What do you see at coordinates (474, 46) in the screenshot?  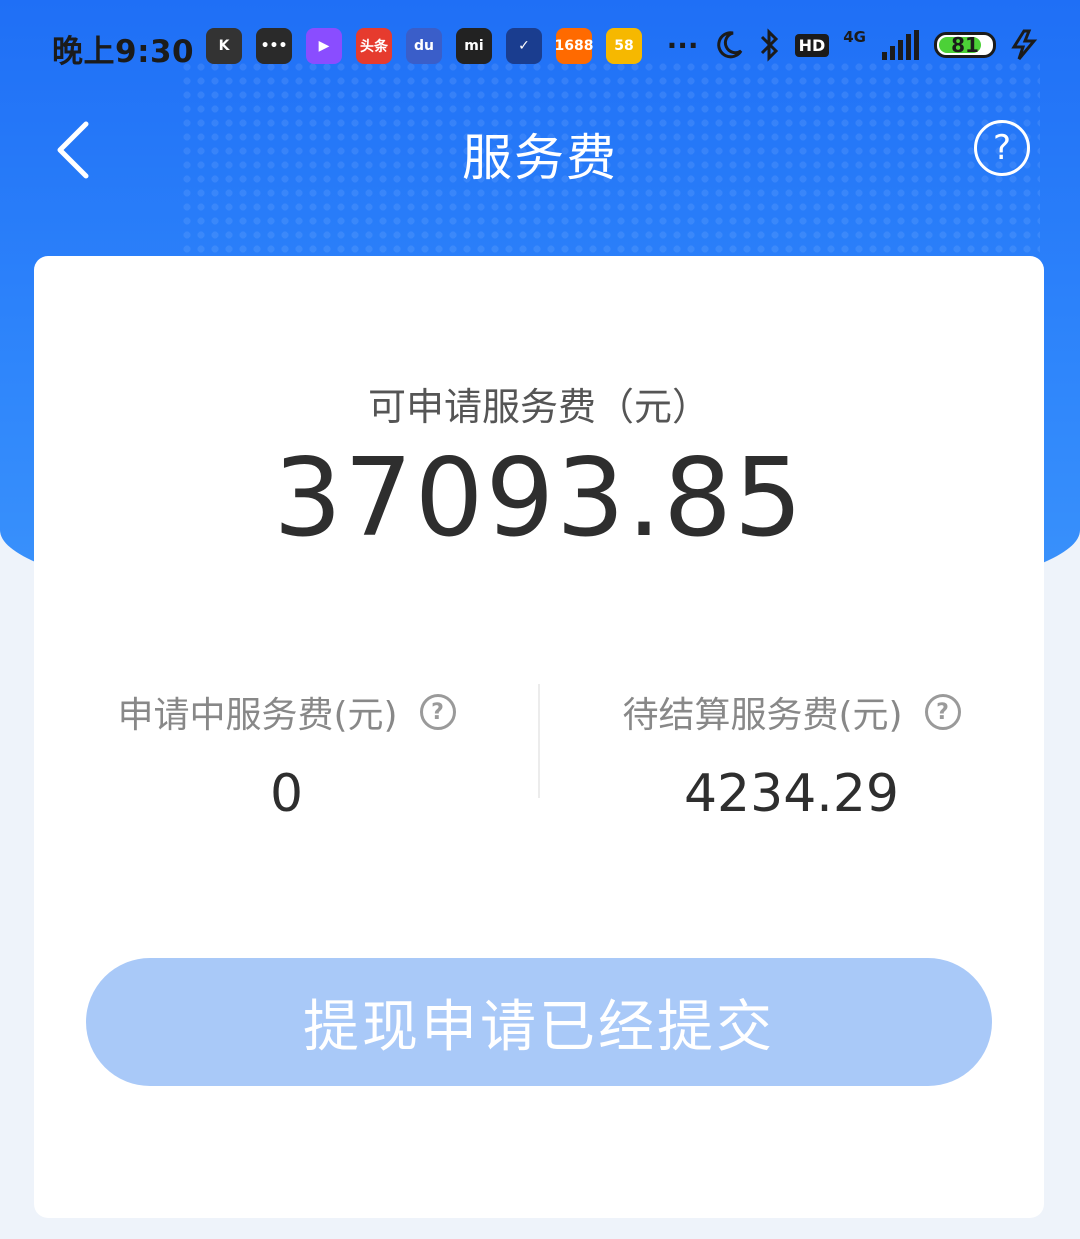 I see `mi-icon: mi` at bounding box center [474, 46].